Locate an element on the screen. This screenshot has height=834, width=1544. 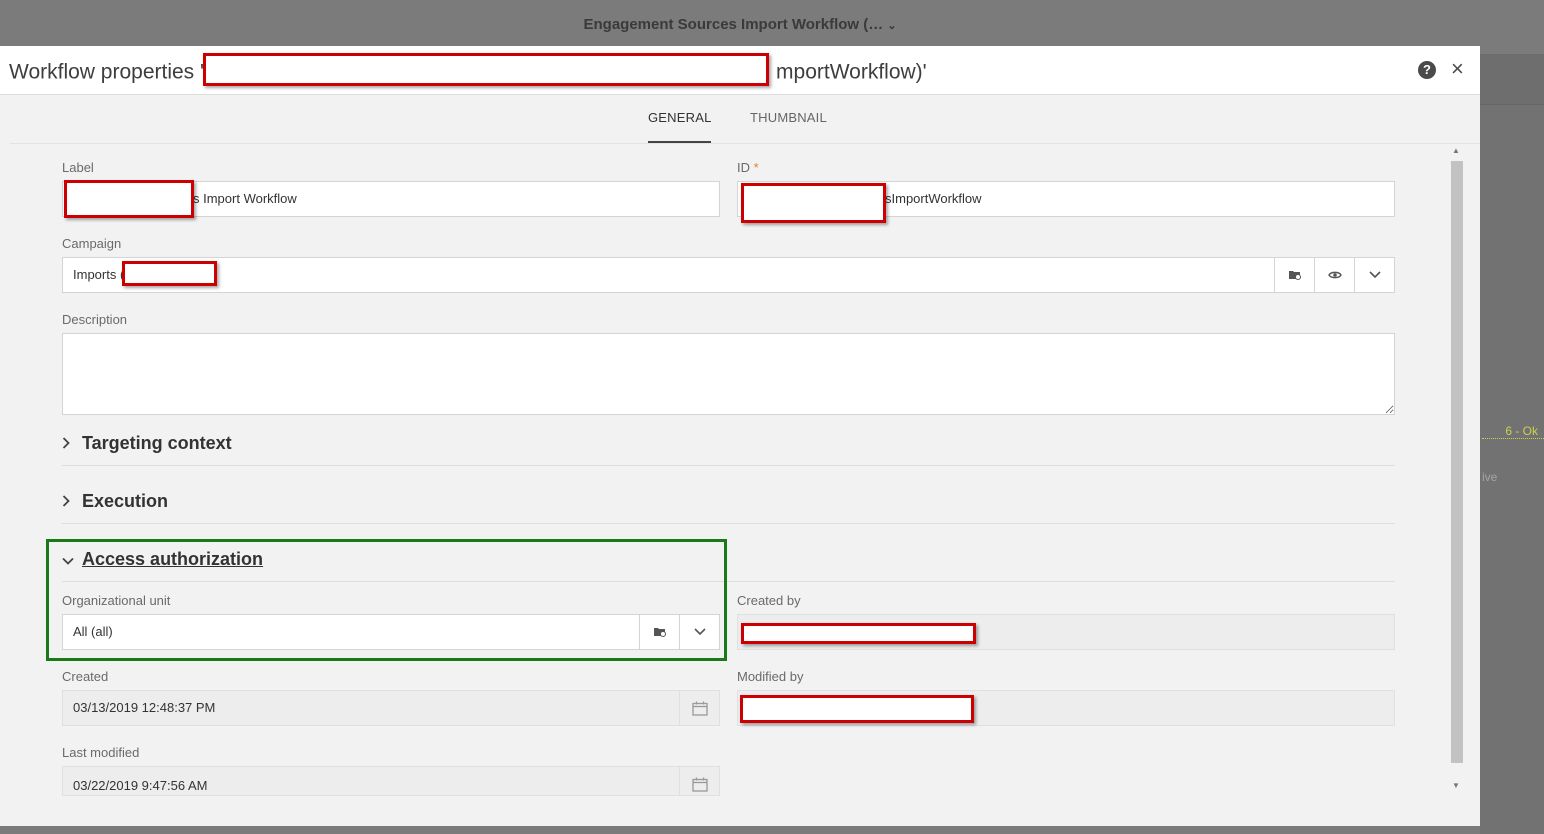
background-window-title: Engagement Sources Import Workflow (… ⌄ is located at coordinates (740, 24).